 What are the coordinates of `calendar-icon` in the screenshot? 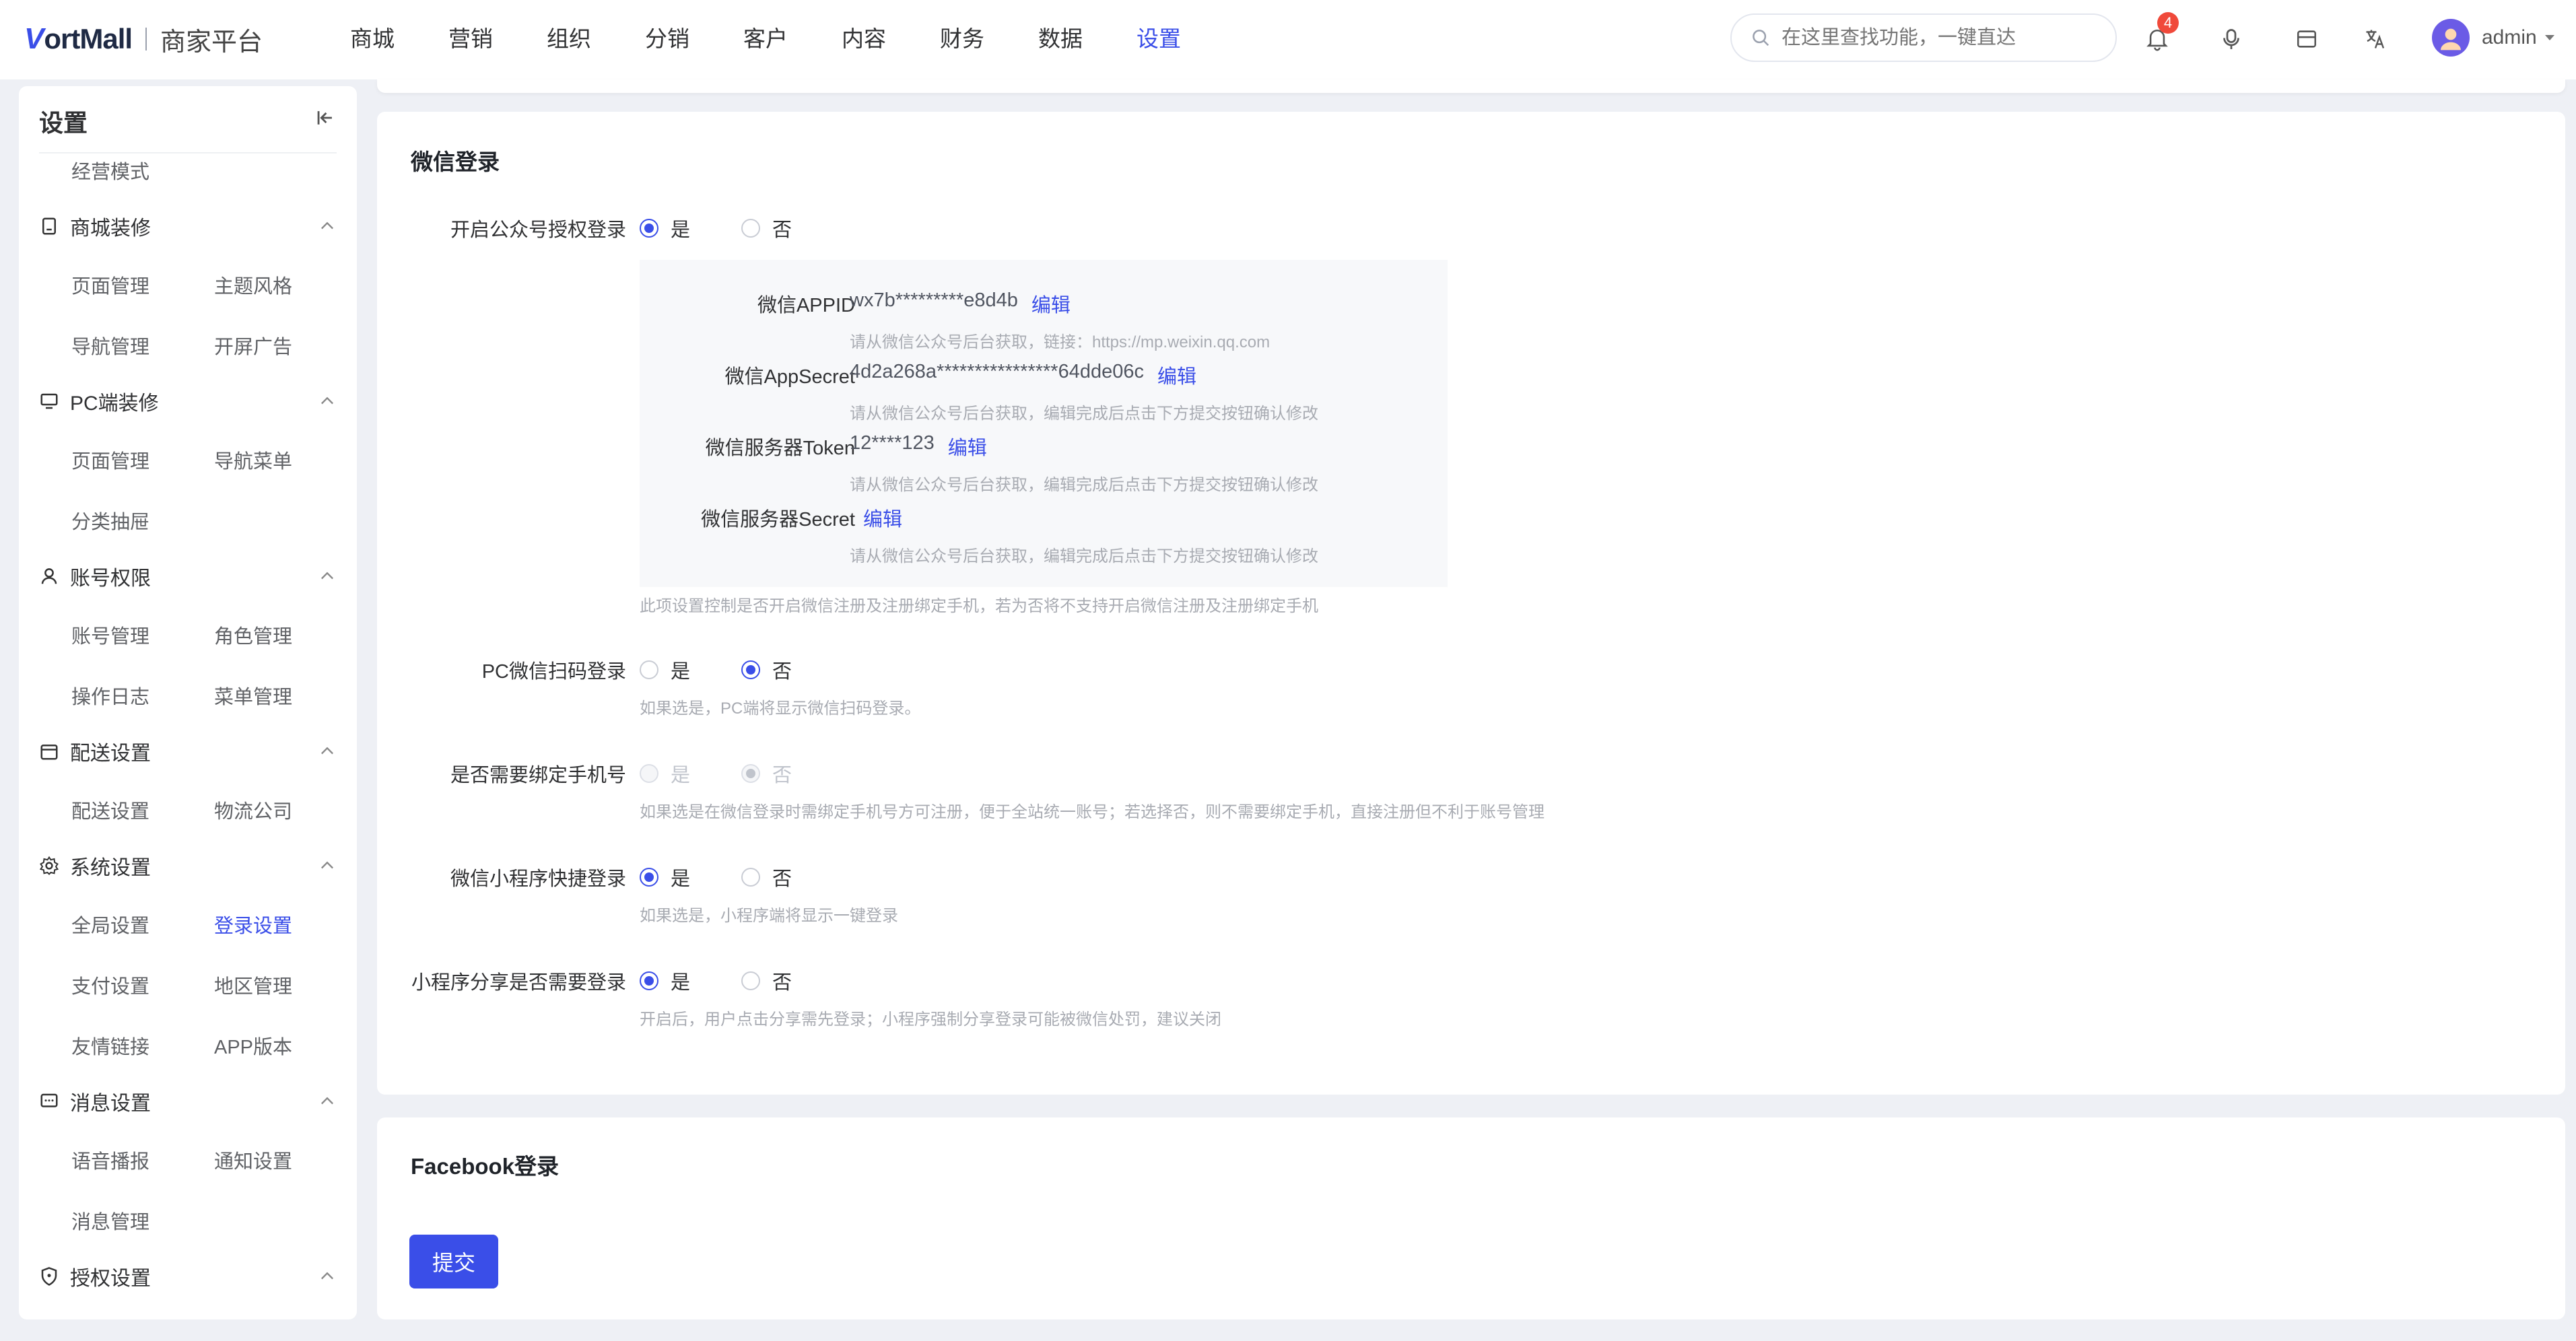 It's located at (49, 752).